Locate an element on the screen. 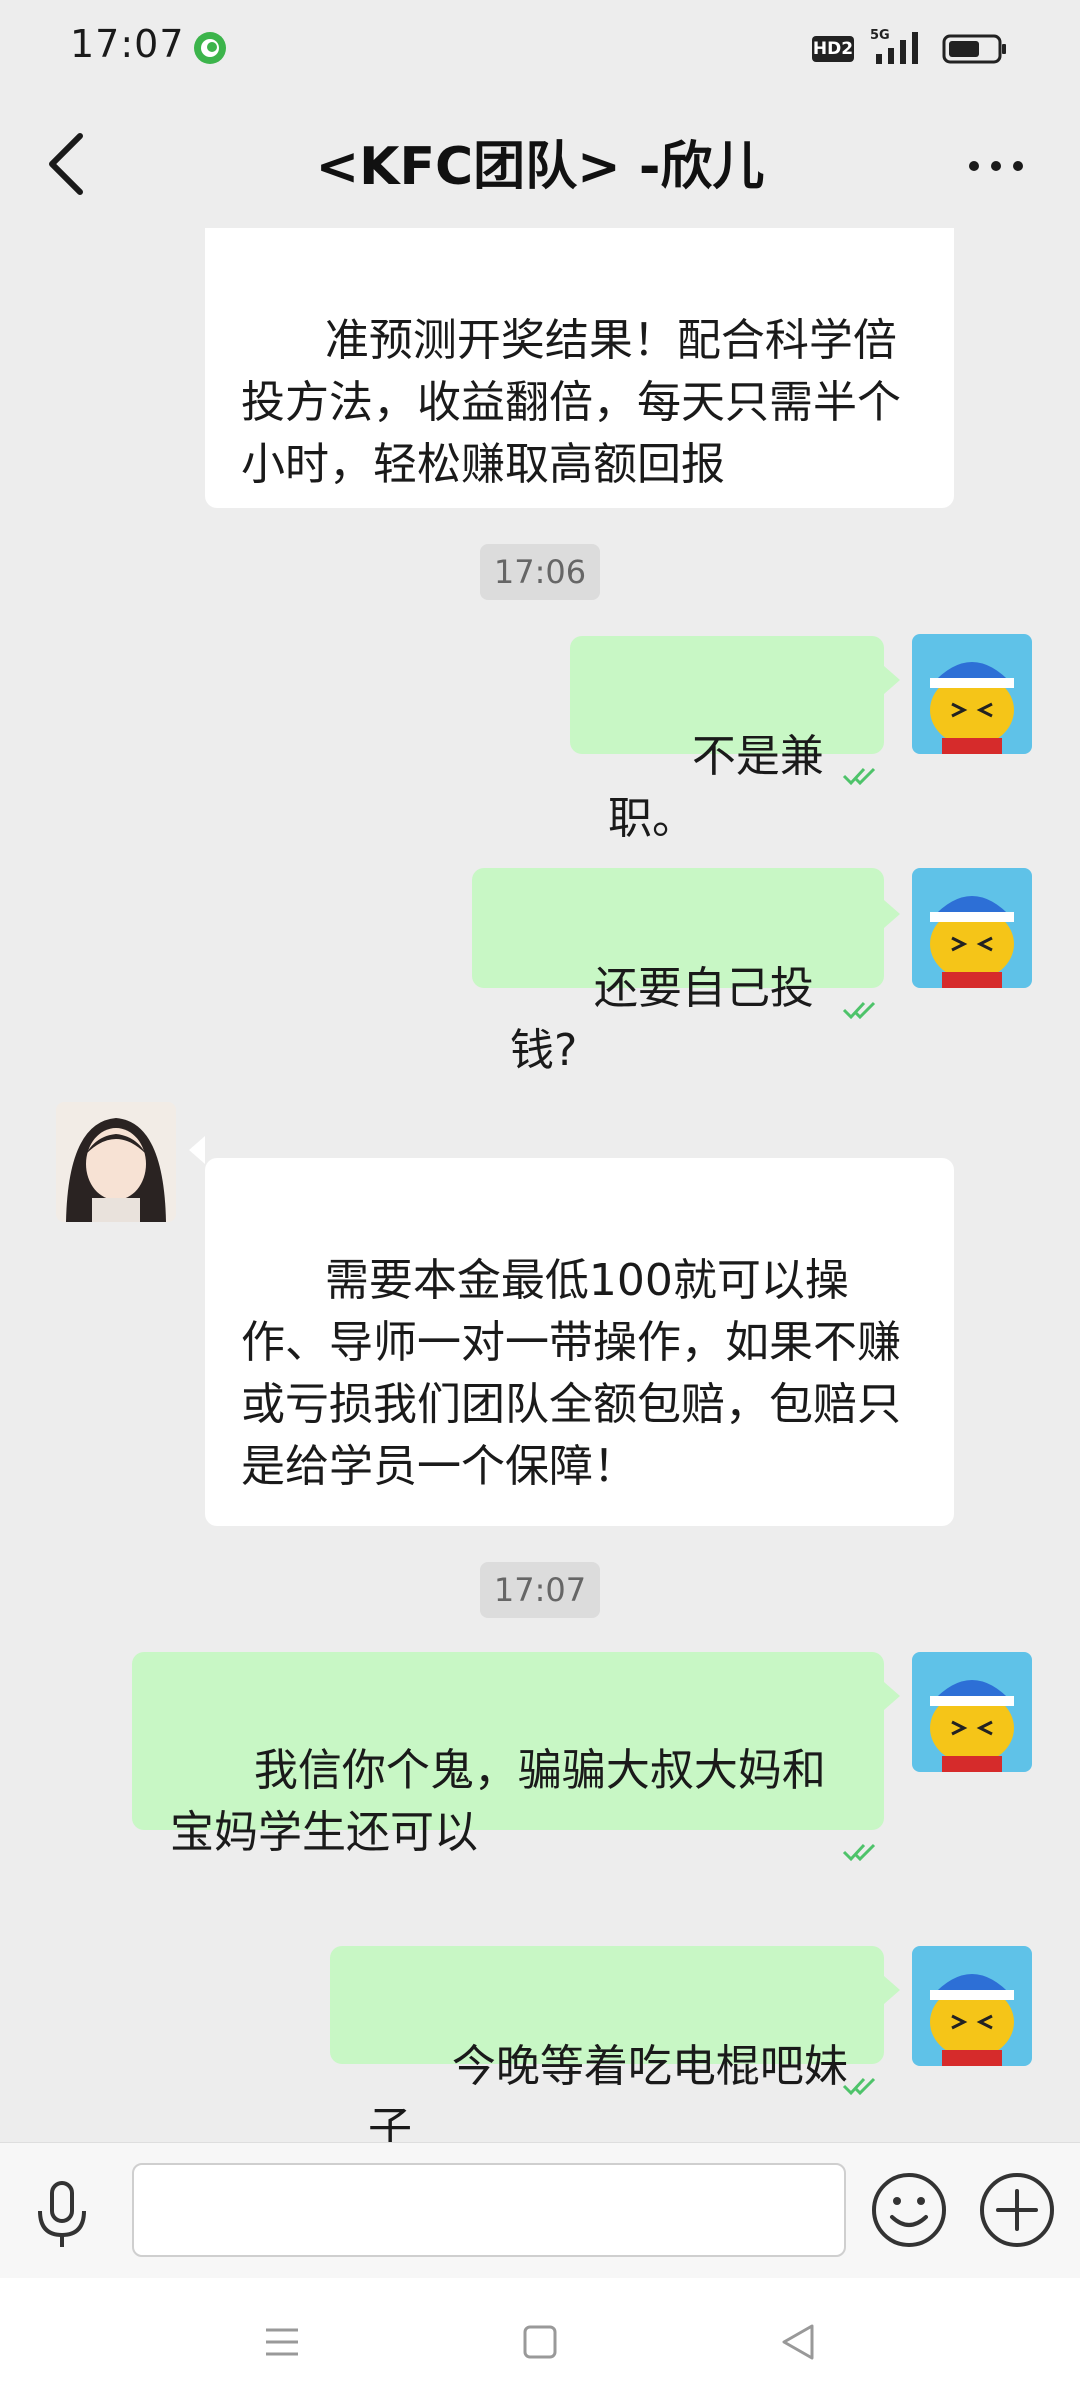 The width and height of the screenshot is (1080, 2408). outgoing-message-bubble: 今晚等着吃电棍吧妹子 is located at coordinates (607, 2044).